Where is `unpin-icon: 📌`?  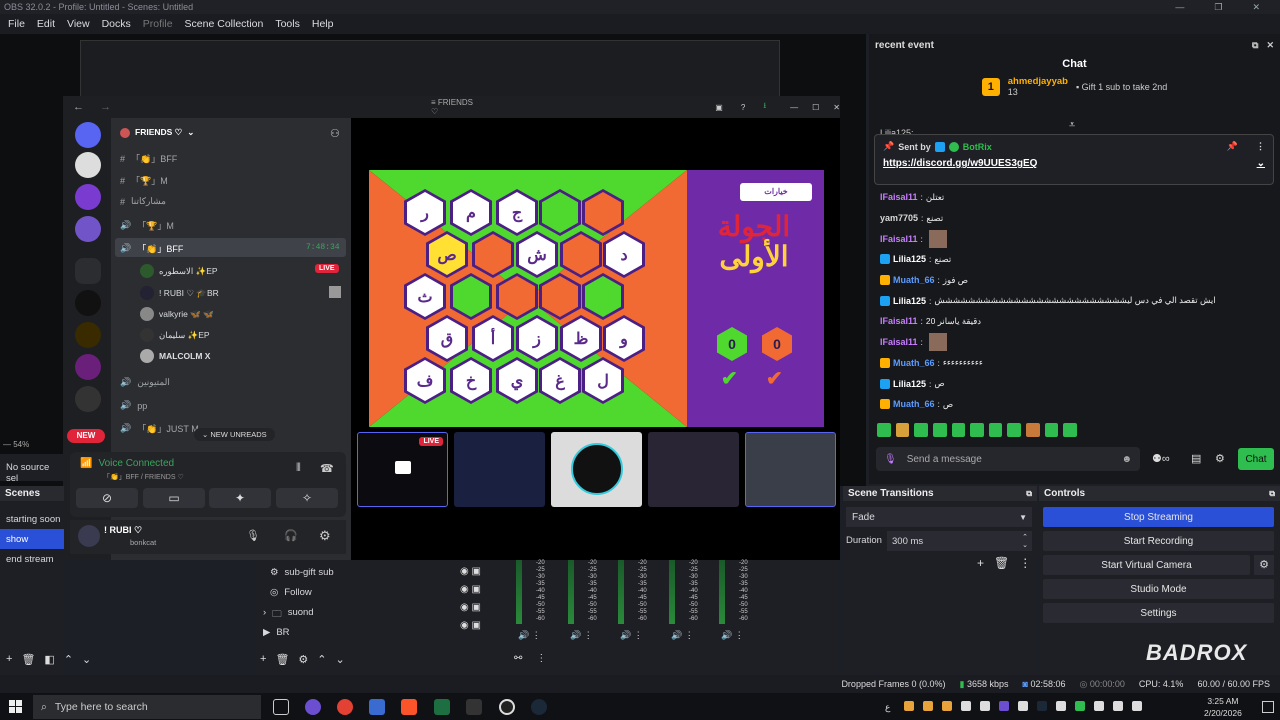
unpin-icon: 📌 is located at coordinates (1232, 146).